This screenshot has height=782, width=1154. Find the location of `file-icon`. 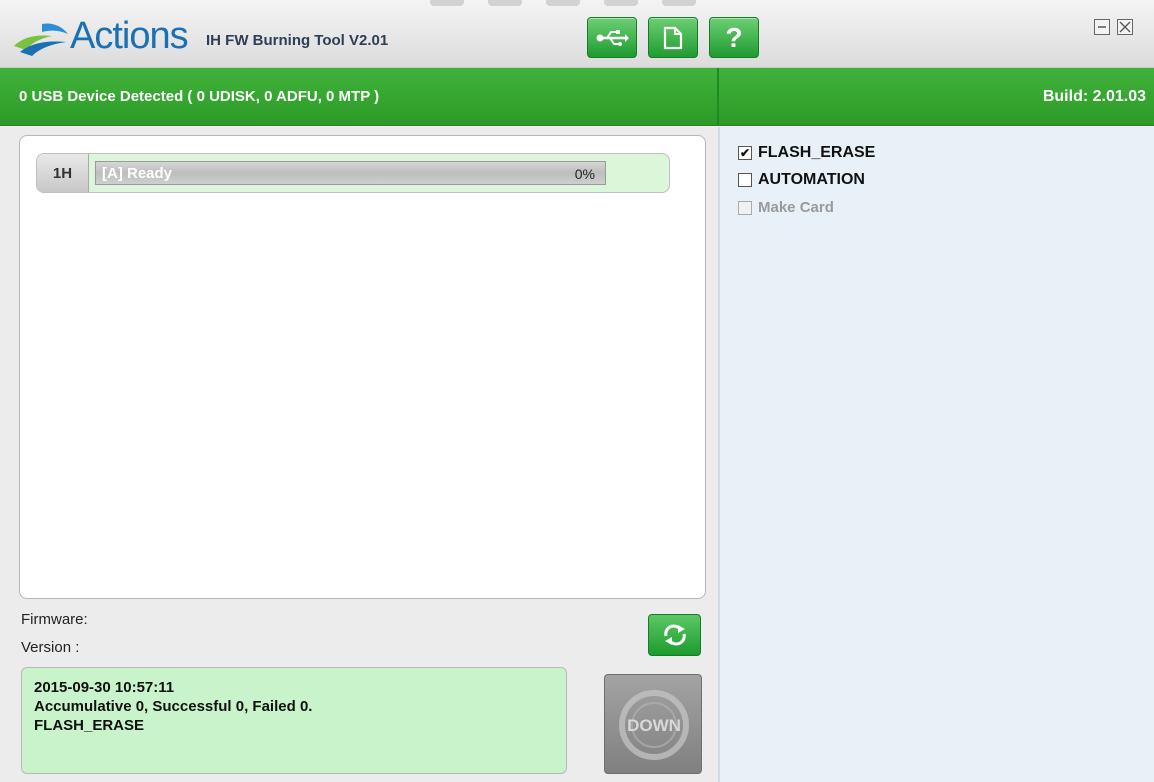

file-icon is located at coordinates (673, 37).